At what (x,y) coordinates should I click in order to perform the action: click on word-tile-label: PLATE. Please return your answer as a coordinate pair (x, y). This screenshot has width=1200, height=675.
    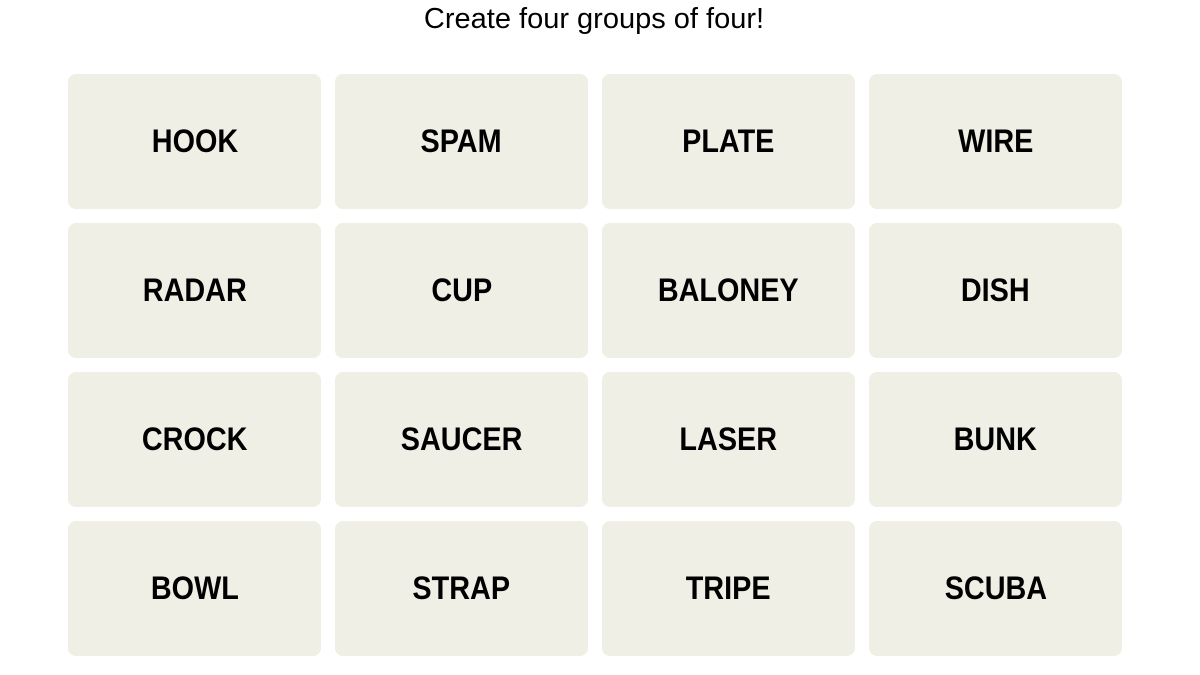
    Looking at the image, I should click on (728, 141).